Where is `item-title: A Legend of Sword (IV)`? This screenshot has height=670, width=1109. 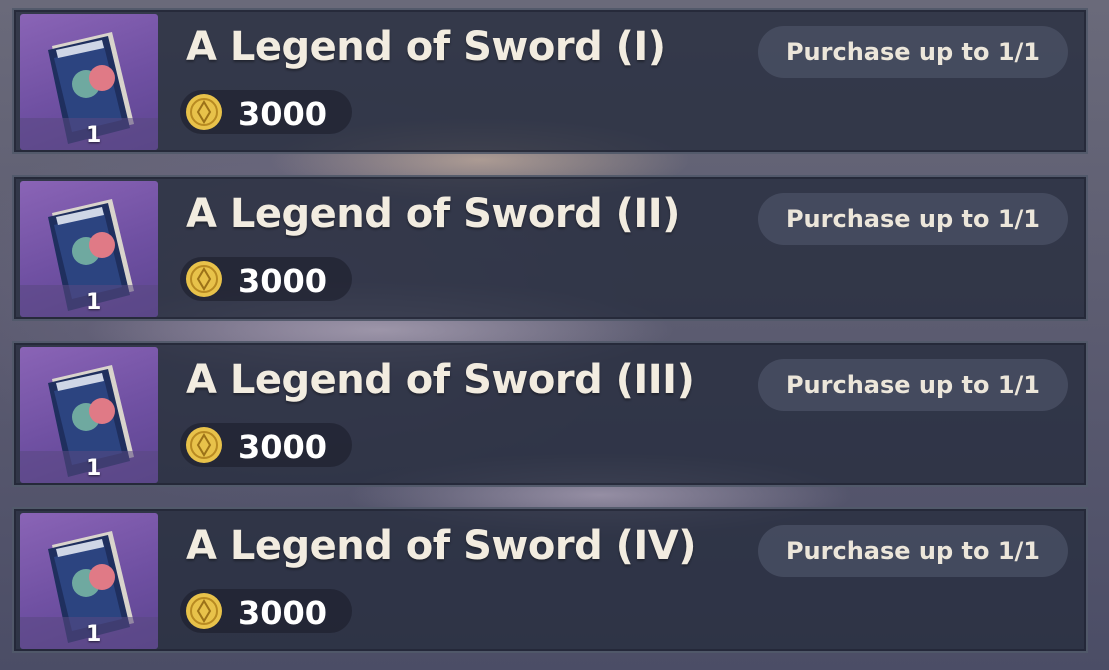
item-title: A Legend of Sword (IV) is located at coordinates (441, 546).